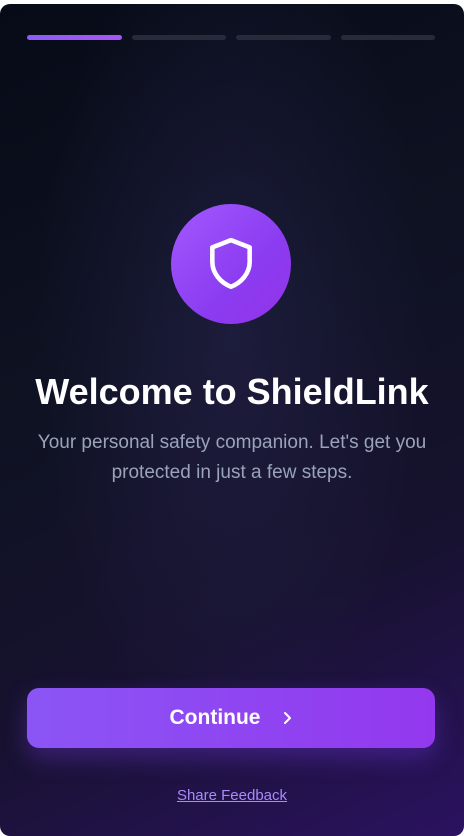 The width and height of the screenshot is (464, 836). I want to click on hero-icon-circle, so click(231, 264).